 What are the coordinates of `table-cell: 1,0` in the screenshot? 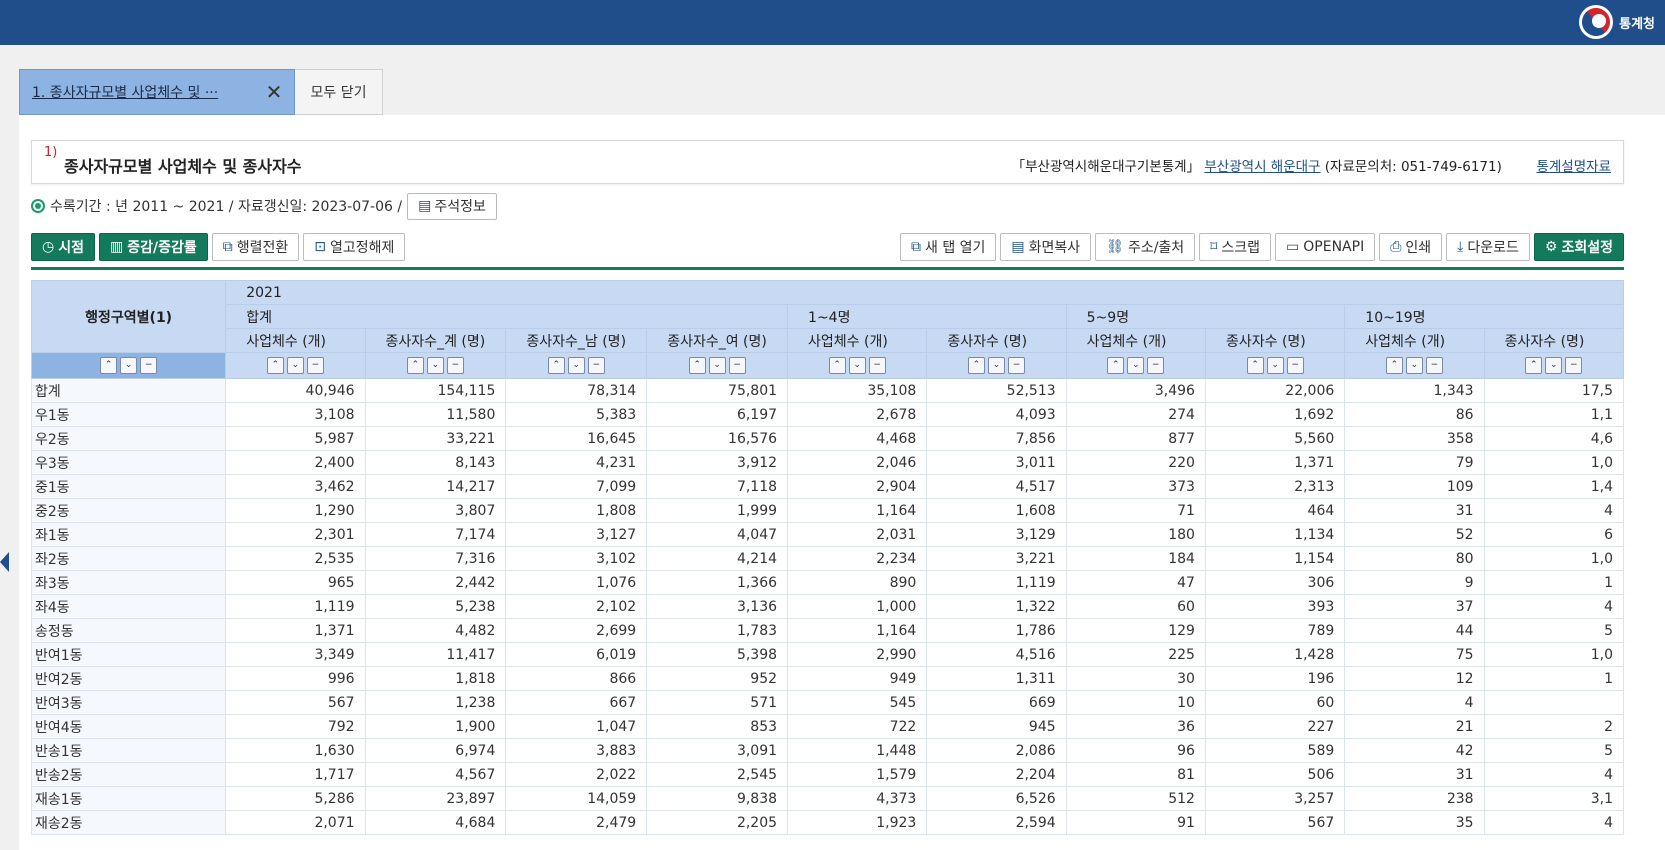 It's located at (1553, 558).